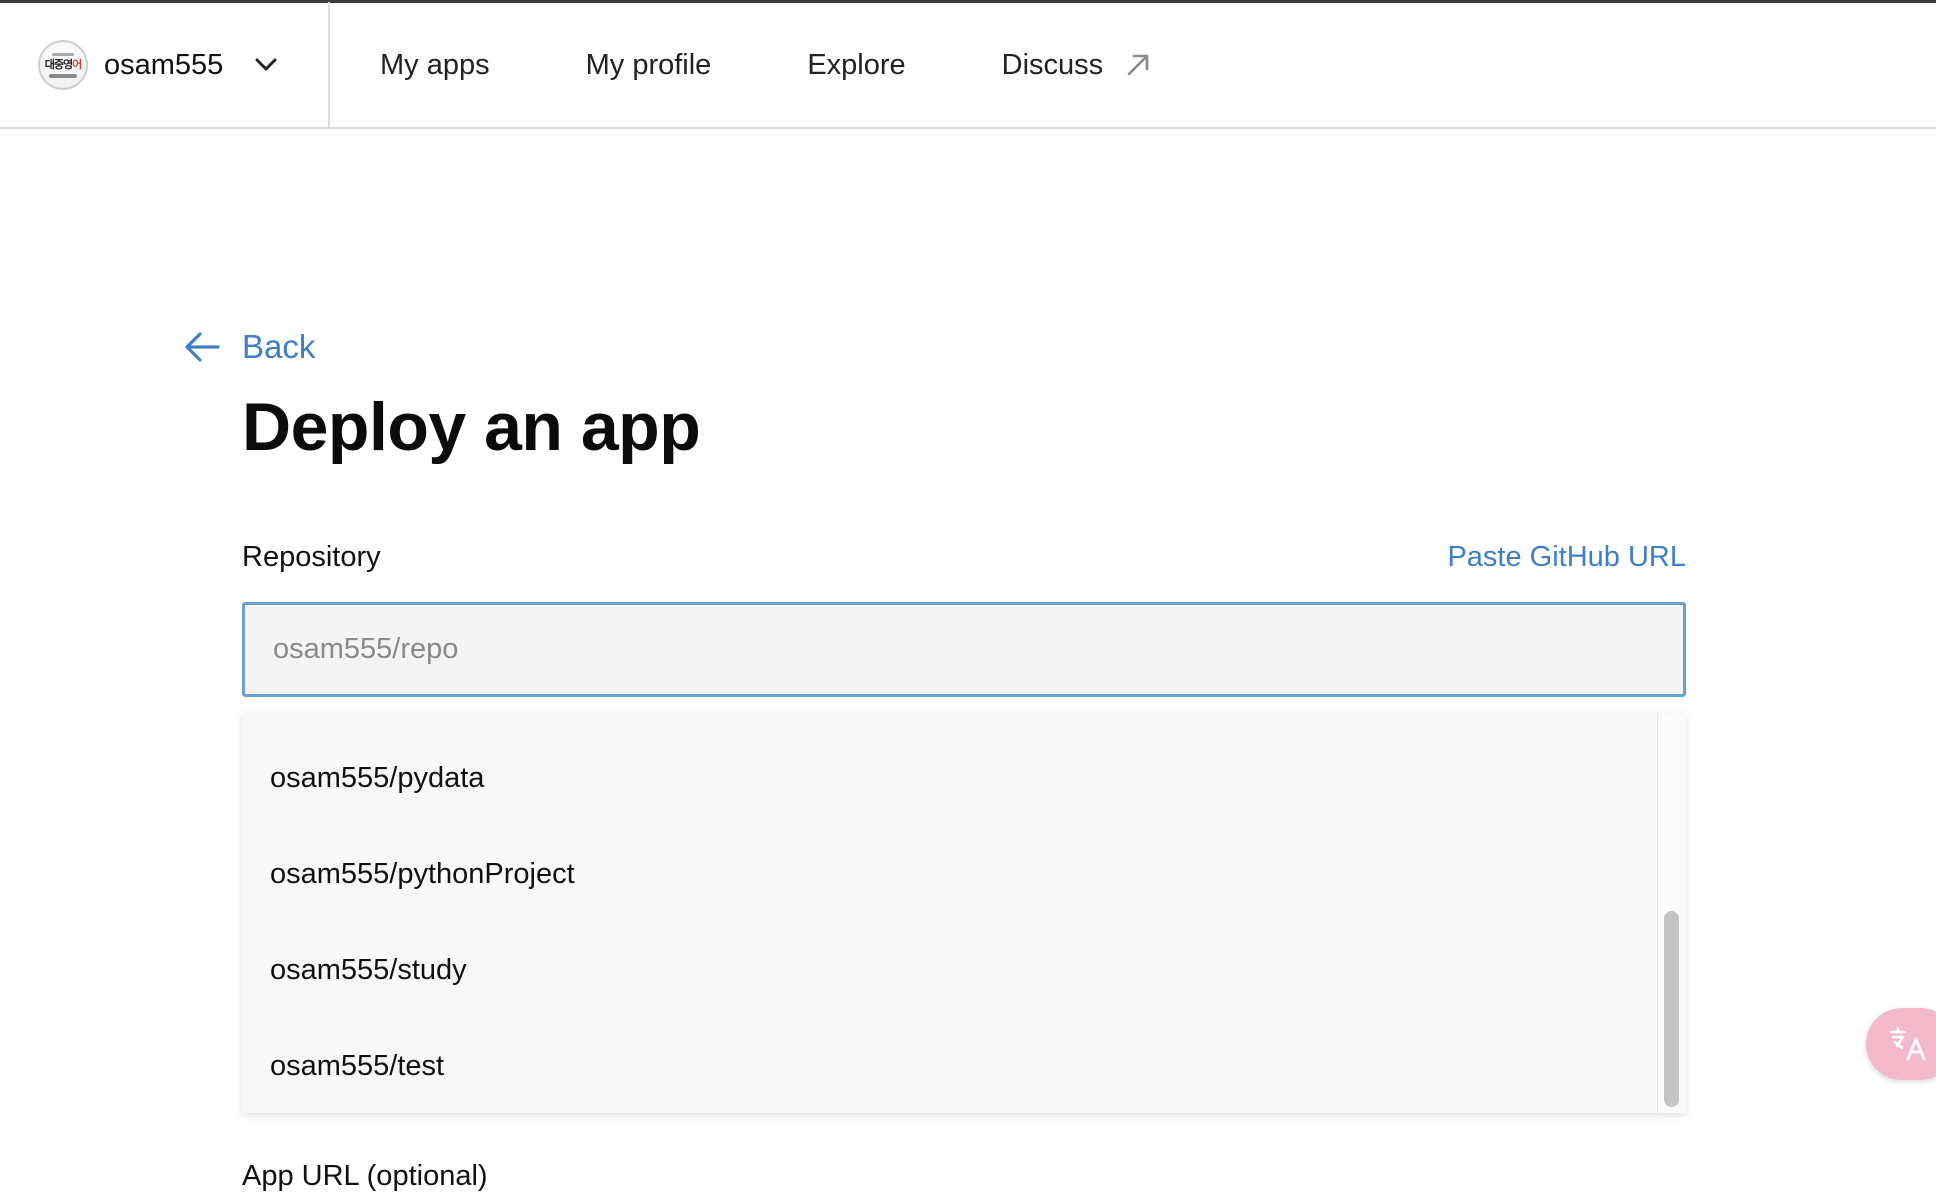  I want to click on avatar: 대중영어, so click(63, 65).